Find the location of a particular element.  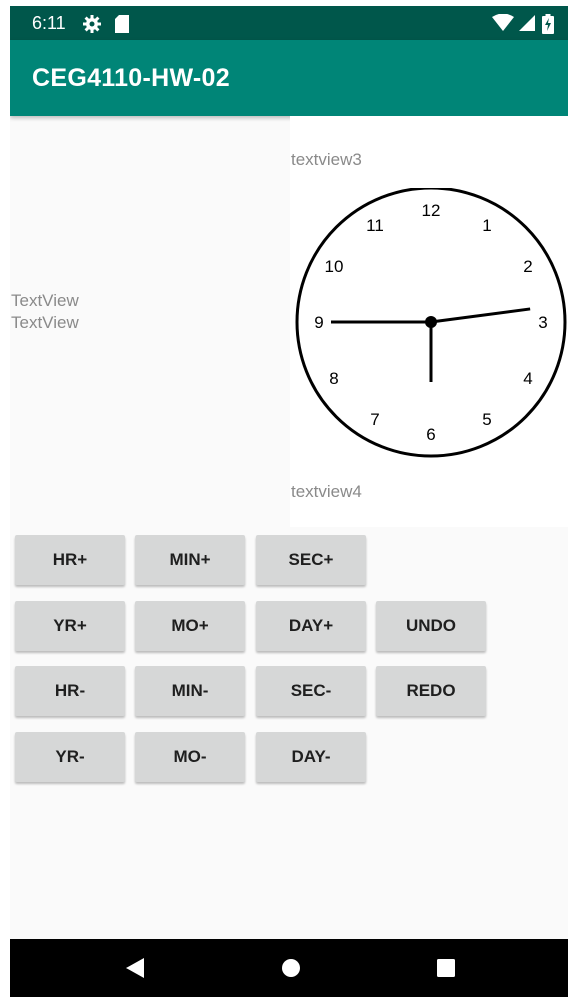

mo-minus-button: MO- is located at coordinates (190, 757).